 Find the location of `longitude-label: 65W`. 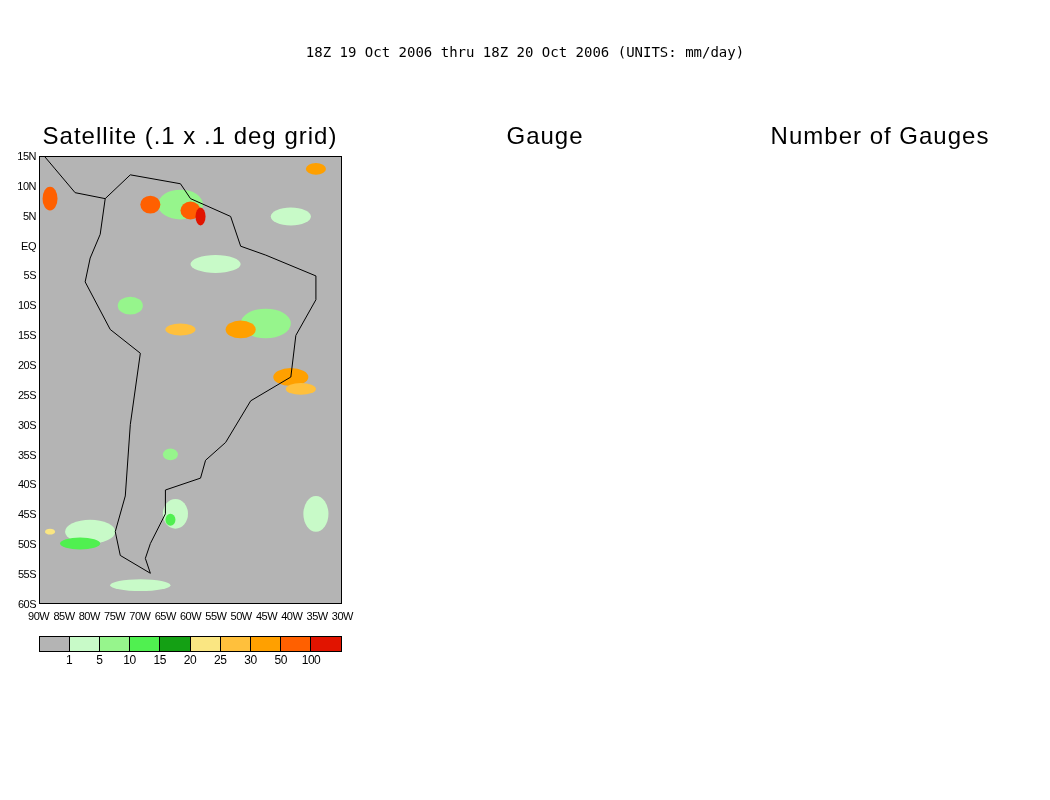

longitude-label: 65W is located at coordinates (165, 616).